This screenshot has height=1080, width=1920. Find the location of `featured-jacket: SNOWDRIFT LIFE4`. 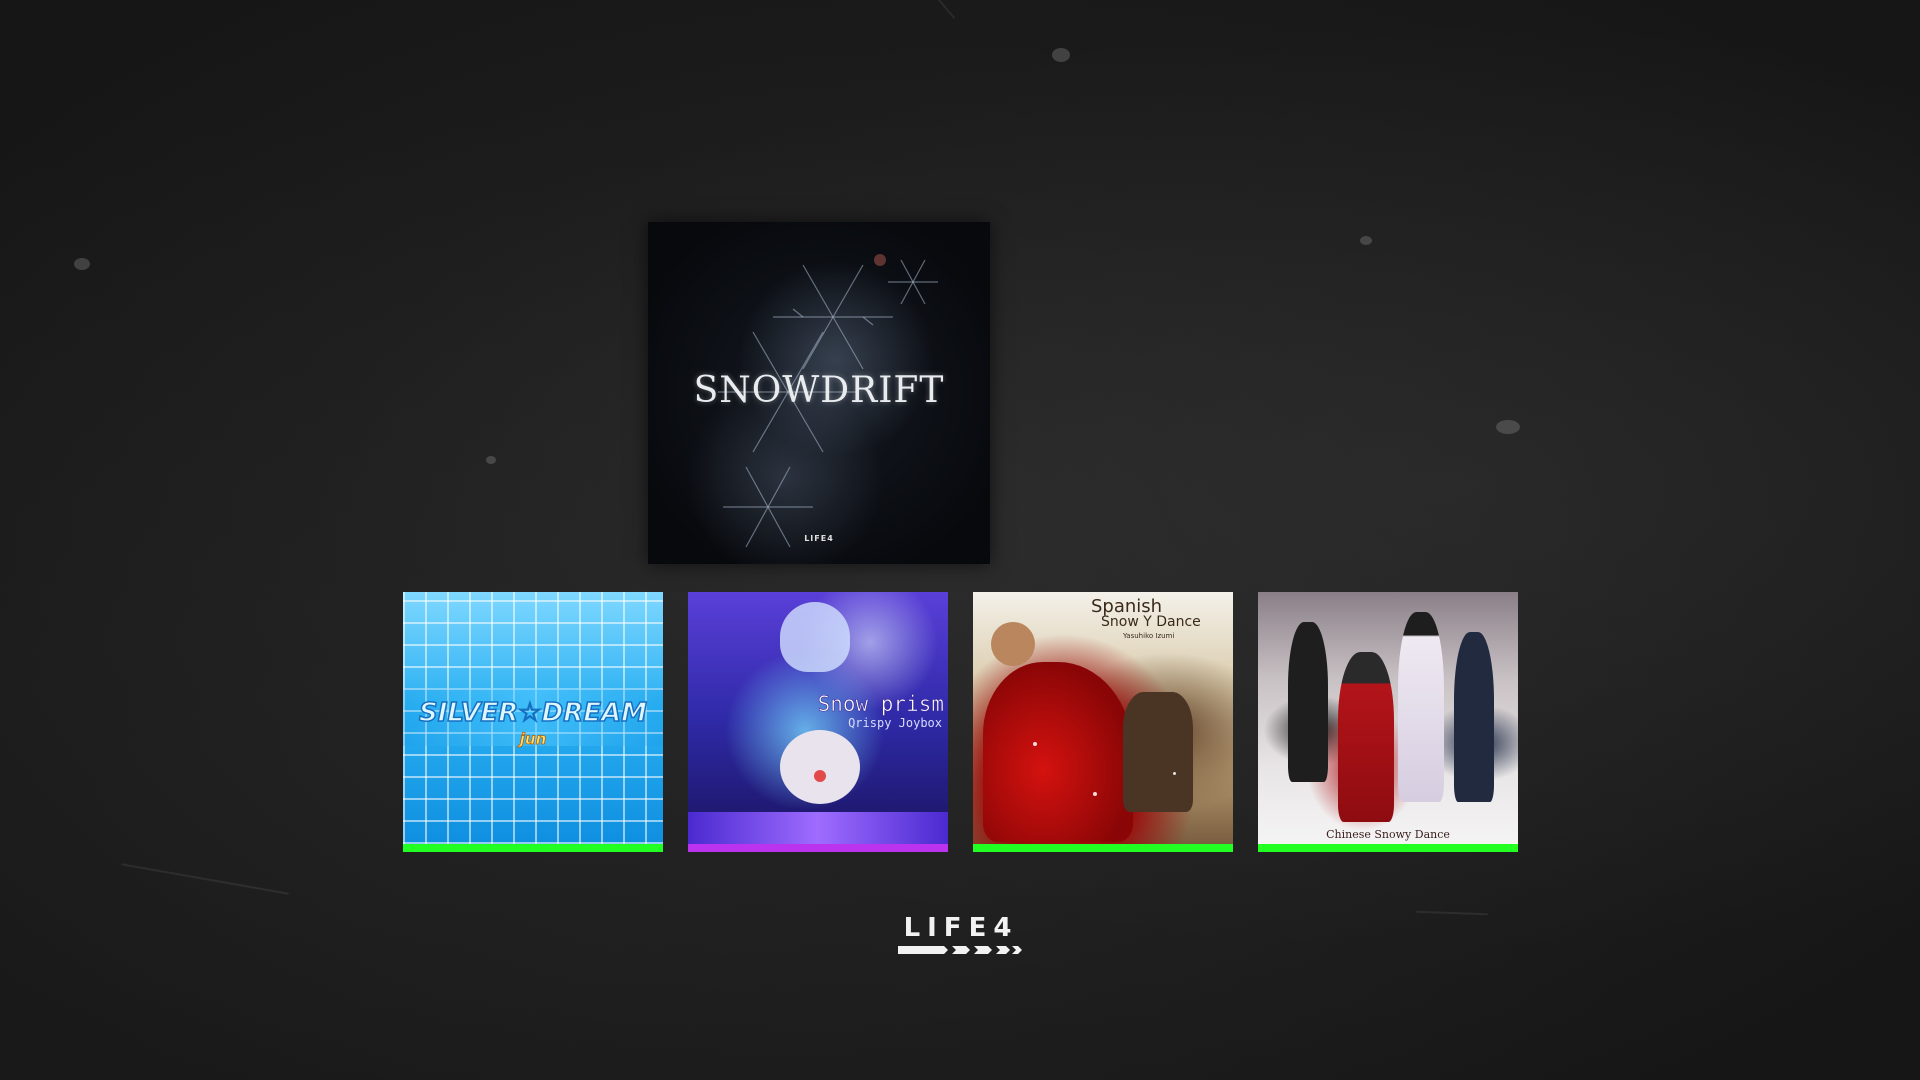

featured-jacket: SNOWDRIFT LIFE4 is located at coordinates (819, 393).